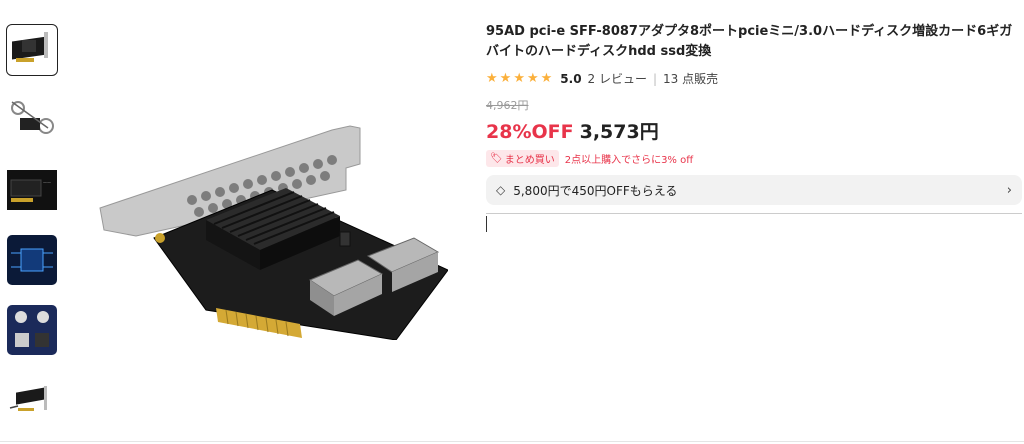  What do you see at coordinates (529, 160) in the screenshot?
I see `bulk-badge-label: まとめ買い` at bounding box center [529, 160].